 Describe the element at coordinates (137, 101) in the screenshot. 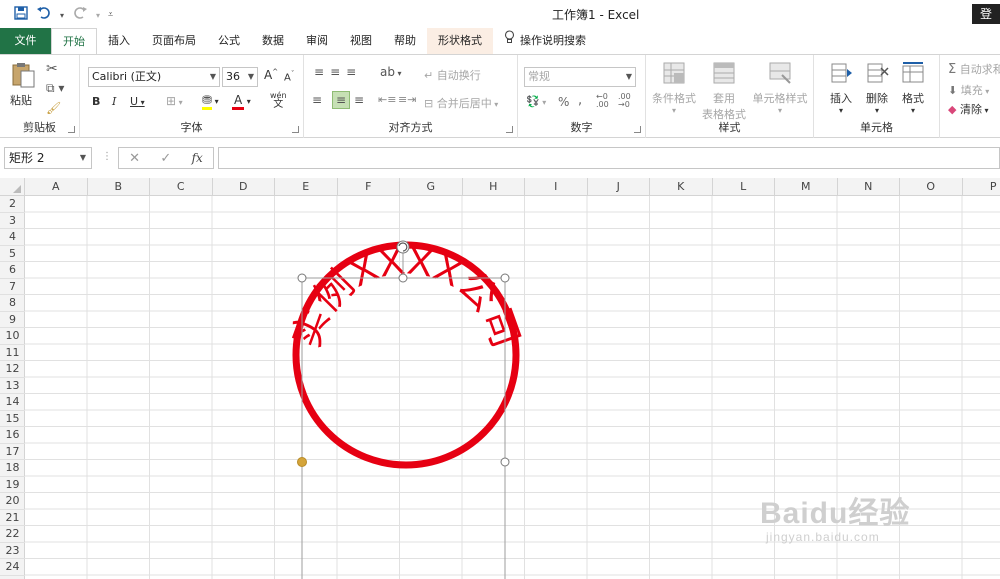

I see `underline-button: U ▾` at that location.